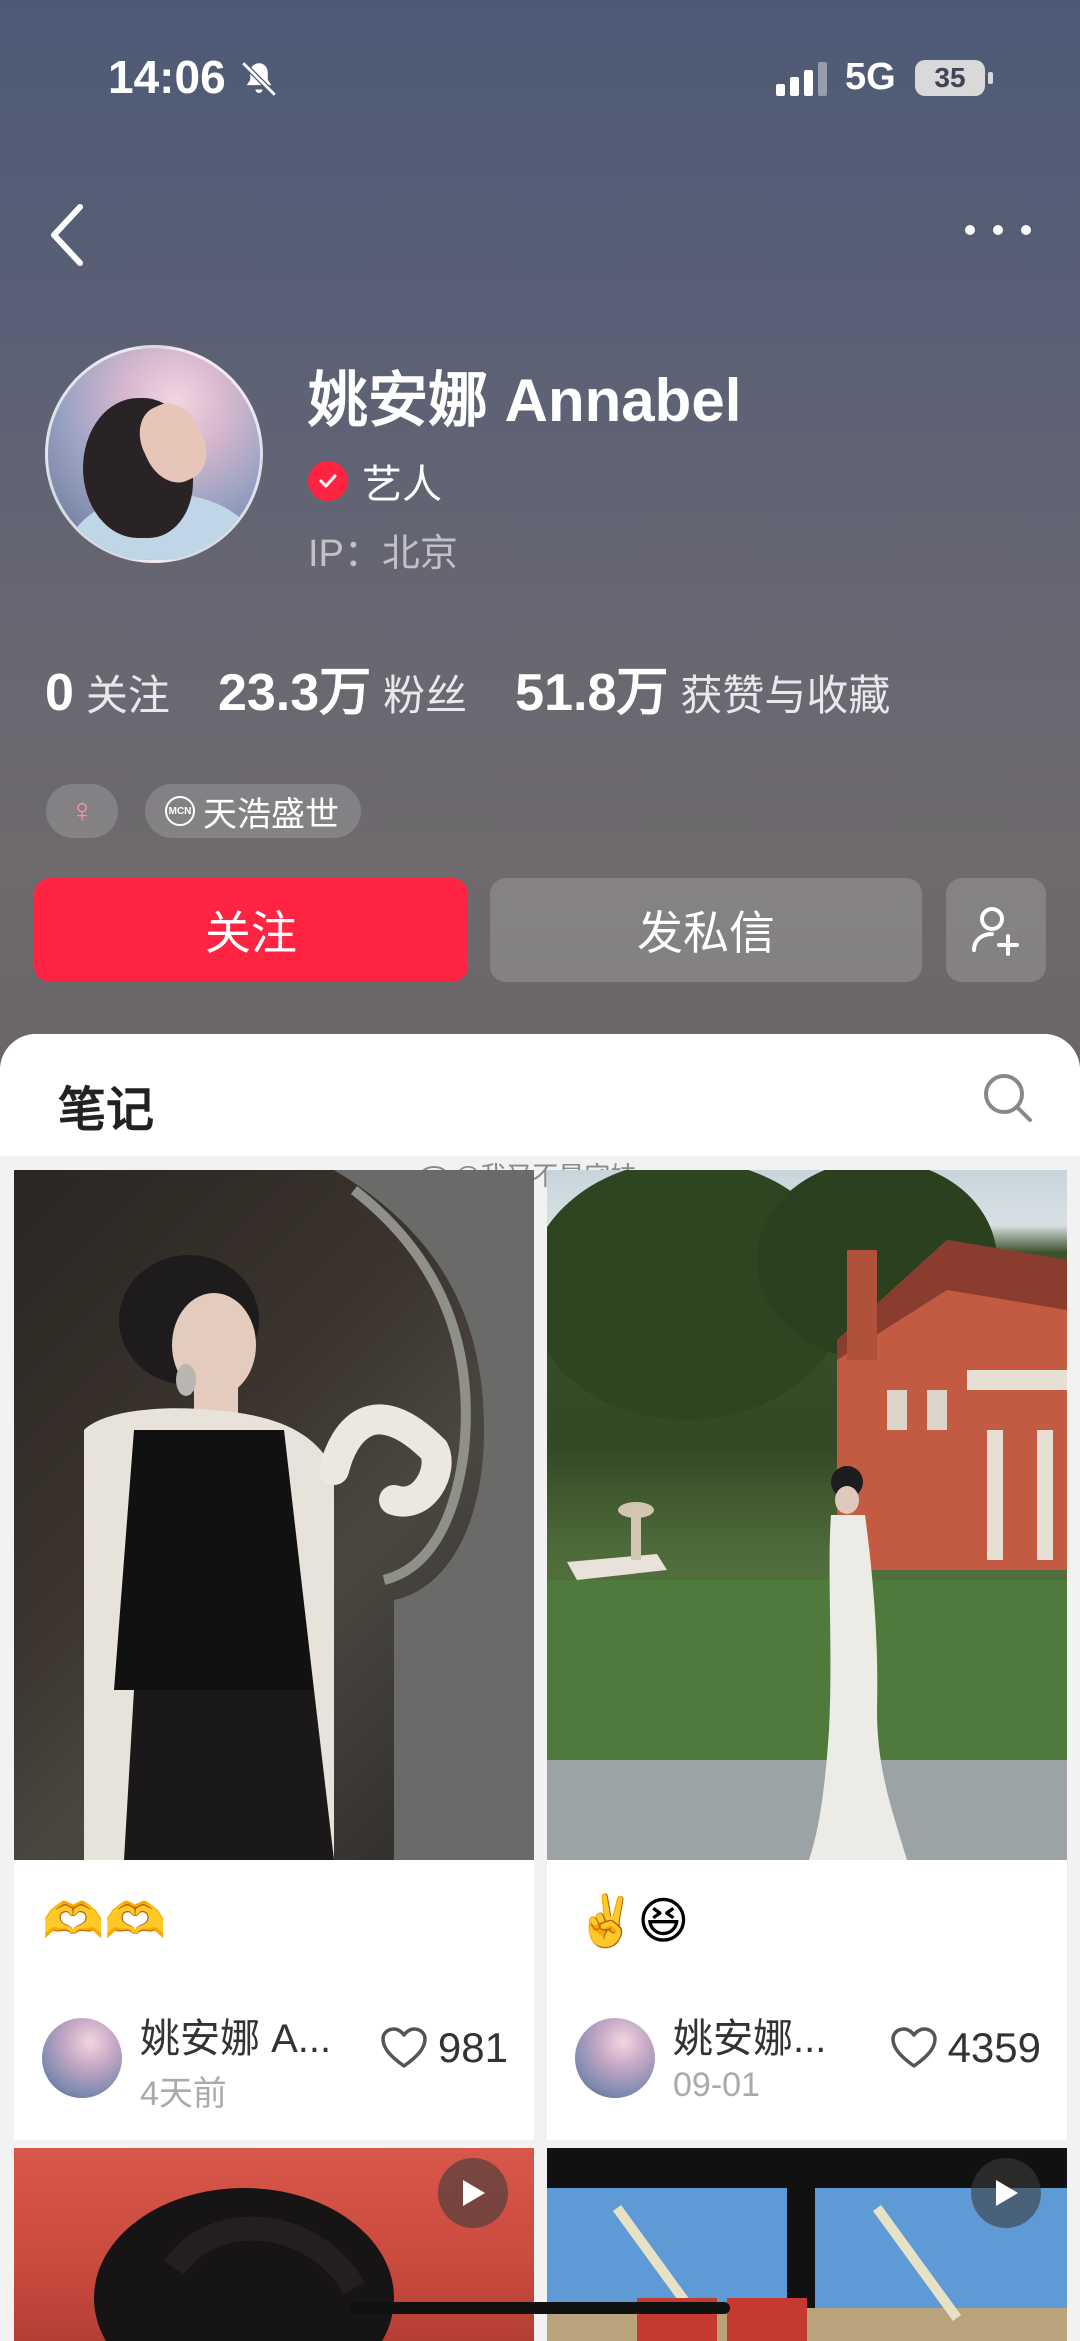 The height and width of the screenshot is (2341, 1080). Describe the element at coordinates (154, 454) in the screenshot. I see `profile-avatar` at that location.